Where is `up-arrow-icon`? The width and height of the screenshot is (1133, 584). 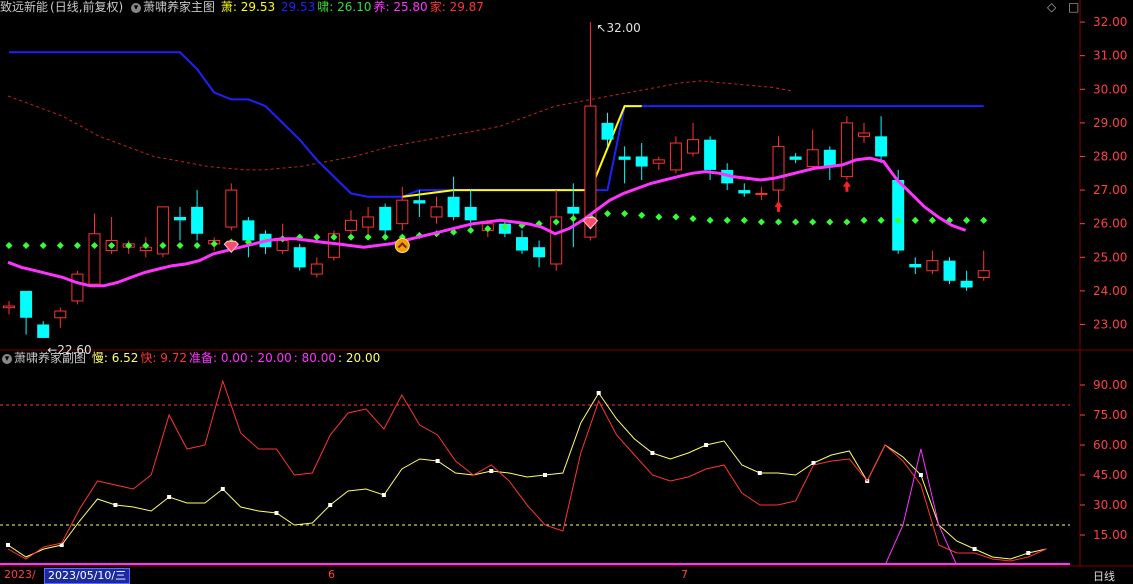
up-arrow-icon is located at coordinates (778, 206).